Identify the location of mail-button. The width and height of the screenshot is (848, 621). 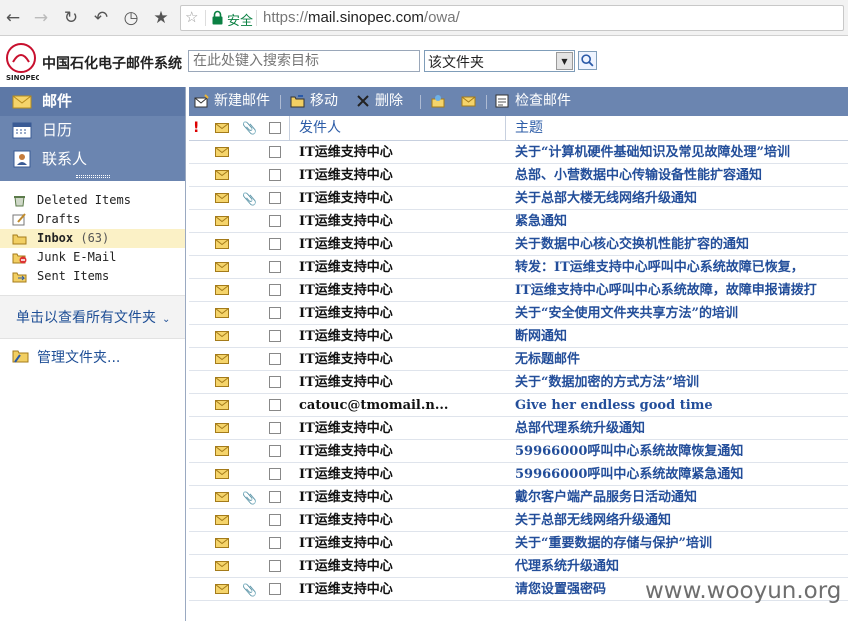
(471, 101).